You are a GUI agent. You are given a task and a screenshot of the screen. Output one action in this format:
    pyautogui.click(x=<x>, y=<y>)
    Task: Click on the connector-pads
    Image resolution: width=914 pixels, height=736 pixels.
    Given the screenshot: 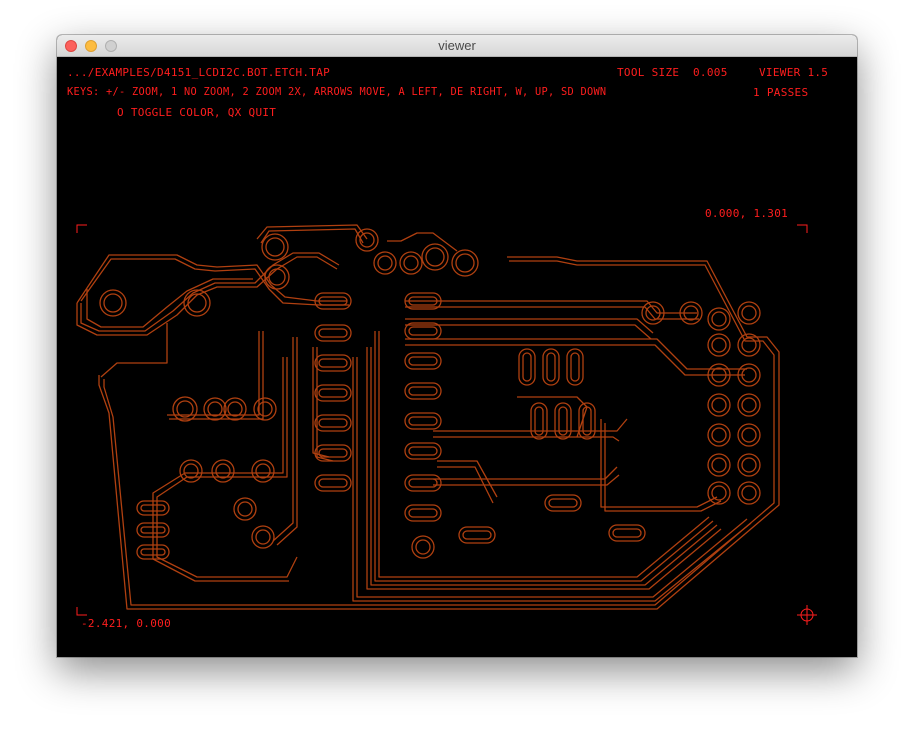 What is the action you would take?
    pyautogui.click(x=701, y=403)
    